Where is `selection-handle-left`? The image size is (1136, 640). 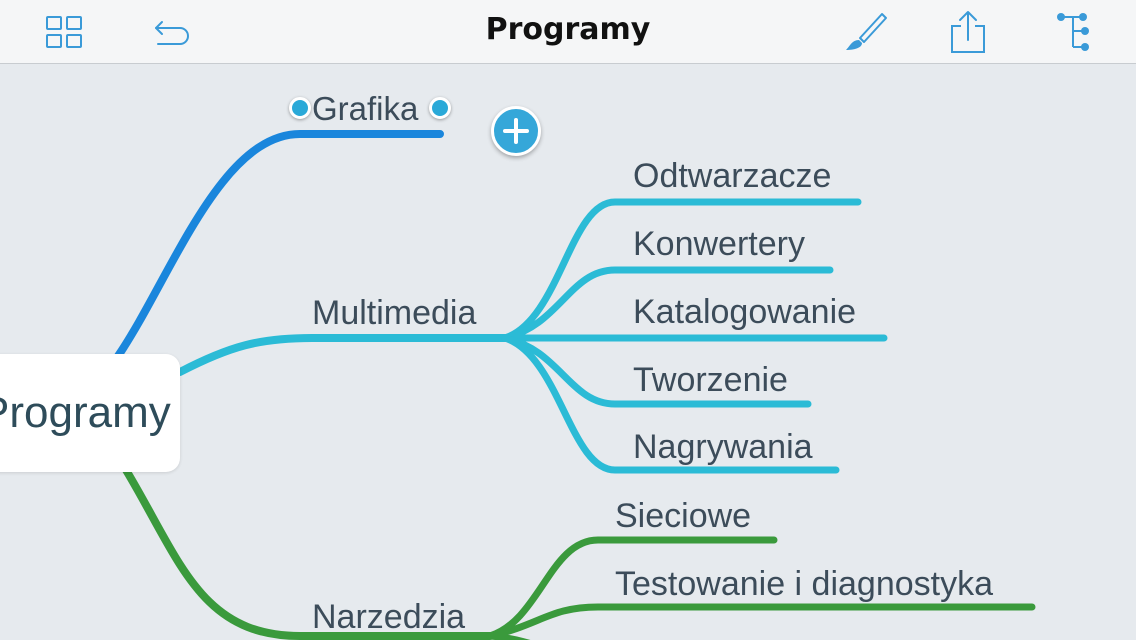
selection-handle-left is located at coordinates (300, 108).